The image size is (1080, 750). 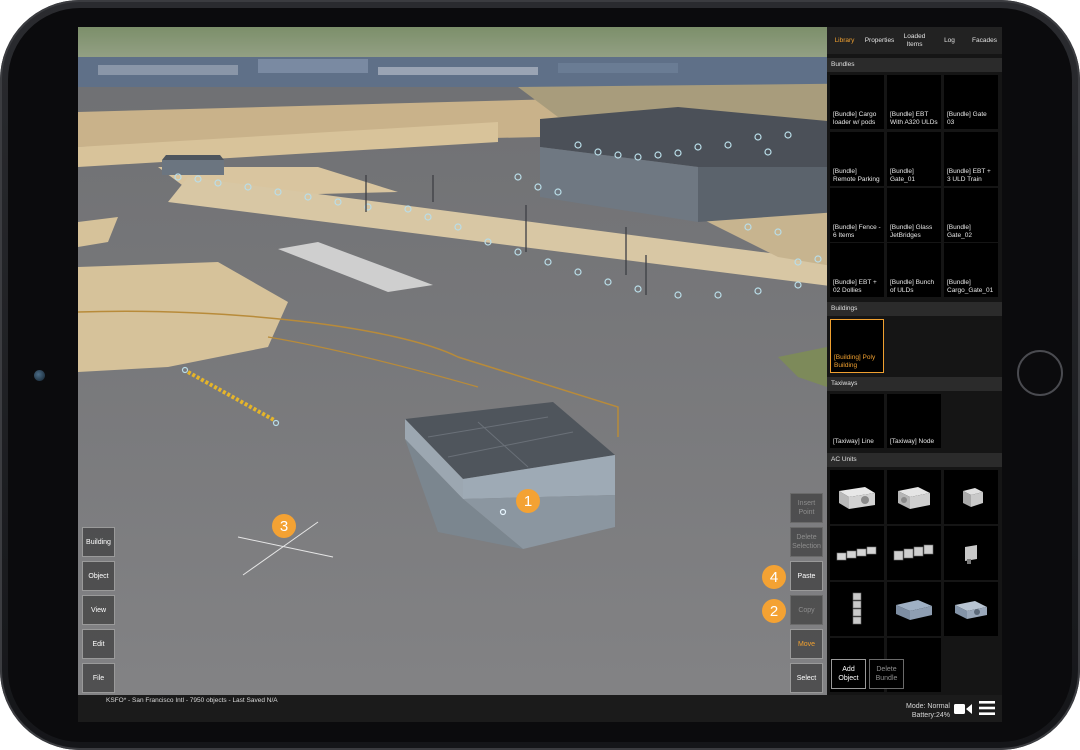 What do you see at coordinates (528, 501) in the screenshot?
I see `callout-badge-1: 1` at bounding box center [528, 501].